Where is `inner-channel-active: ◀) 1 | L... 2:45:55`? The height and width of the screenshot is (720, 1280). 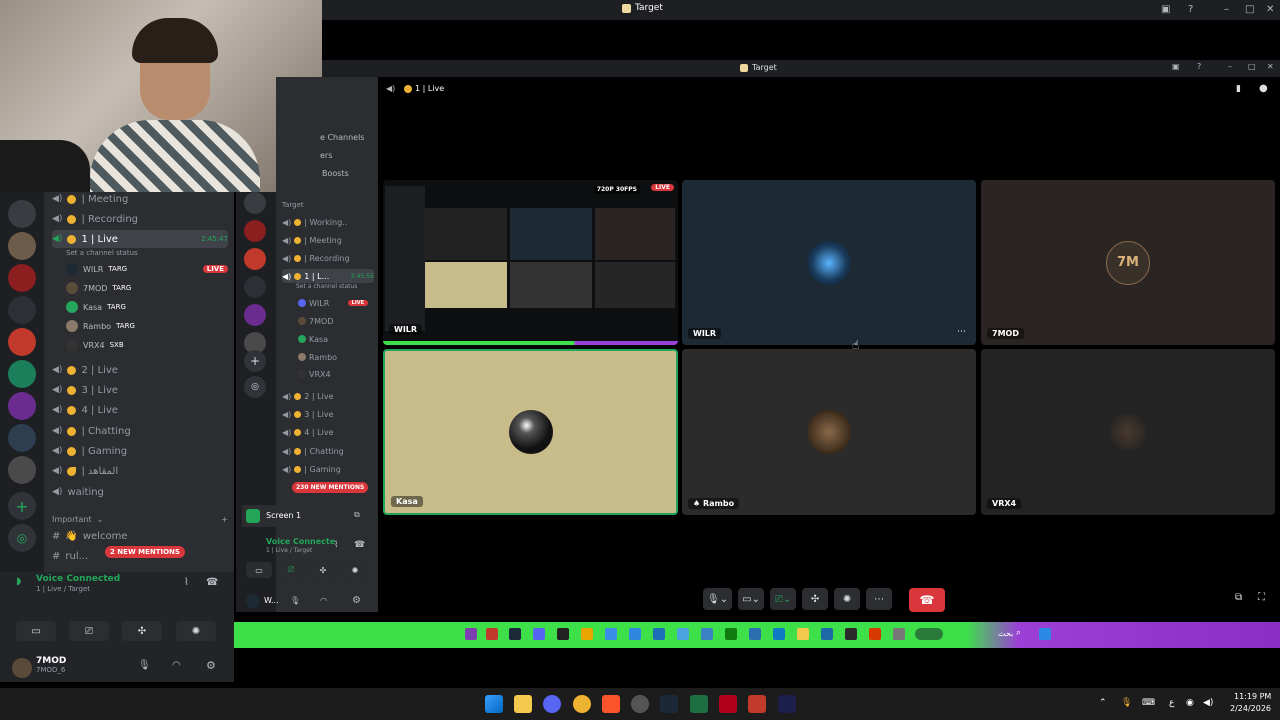 inner-channel-active: ◀) 1 | L... 2:45:55 is located at coordinates (328, 276).